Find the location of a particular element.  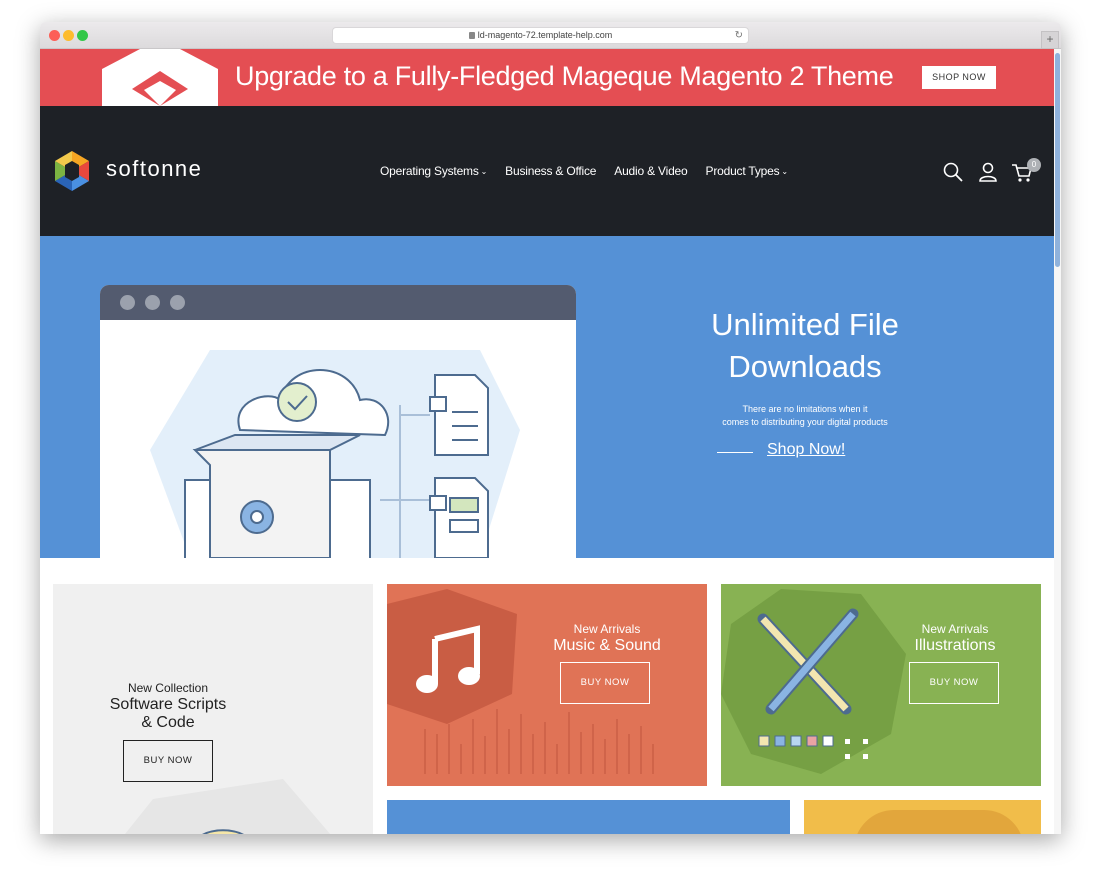

mock-browser-bar is located at coordinates (338, 302).